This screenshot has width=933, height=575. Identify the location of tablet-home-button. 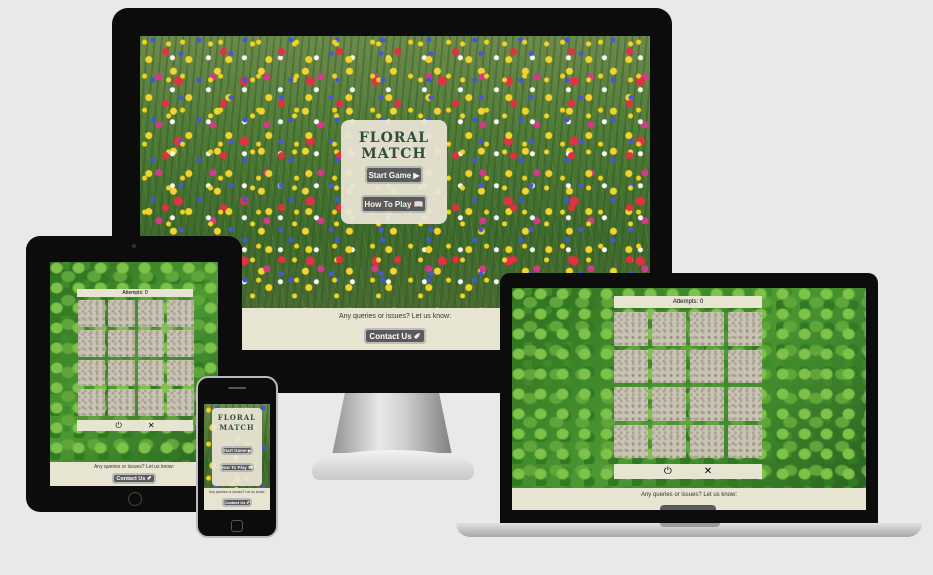
(135, 499).